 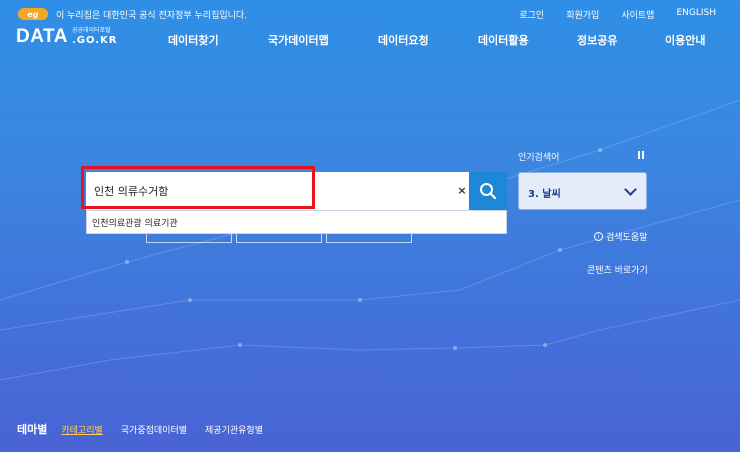 I want to click on search-highlight-box, so click(x=198, y=187).